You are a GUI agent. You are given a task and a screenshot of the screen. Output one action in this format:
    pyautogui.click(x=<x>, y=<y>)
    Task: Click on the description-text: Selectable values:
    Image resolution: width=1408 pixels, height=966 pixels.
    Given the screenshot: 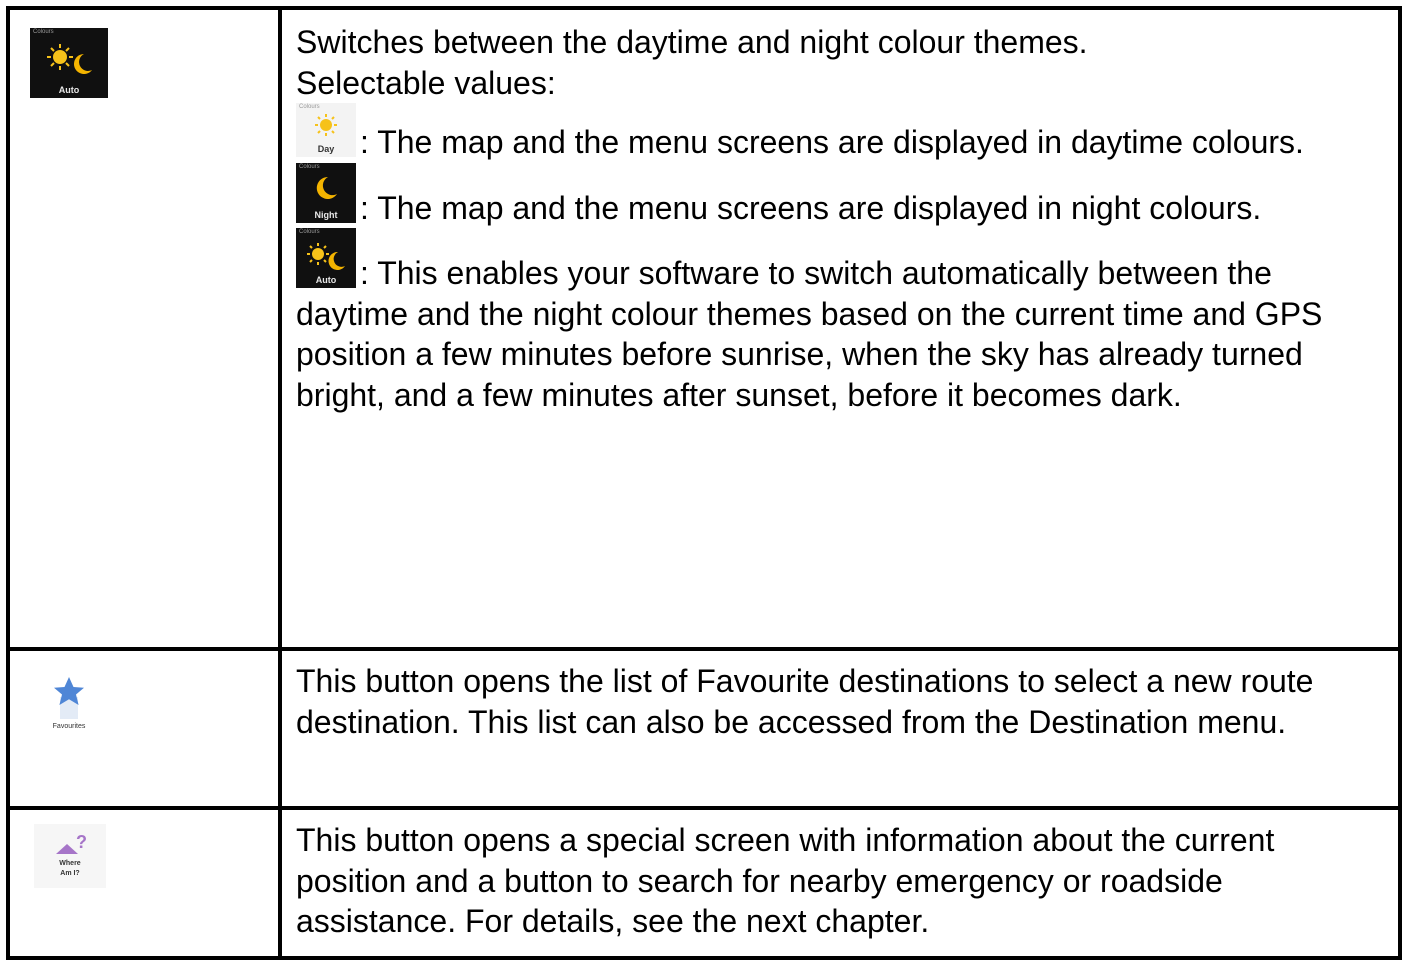 What is the action you would take?
    pyautogui.click(x=426, y=82)
    